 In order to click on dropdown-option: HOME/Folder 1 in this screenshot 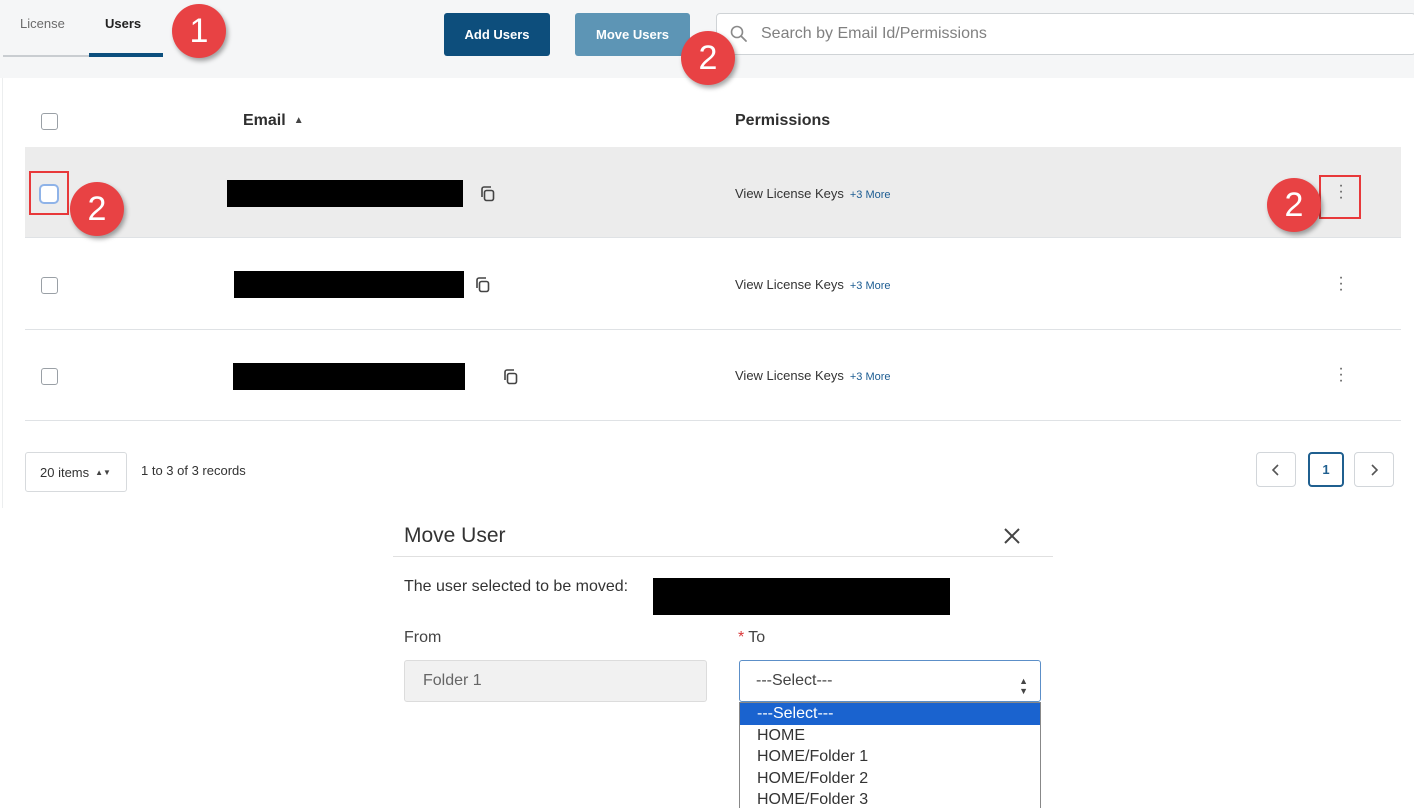, I will do `click(890, 757)`.